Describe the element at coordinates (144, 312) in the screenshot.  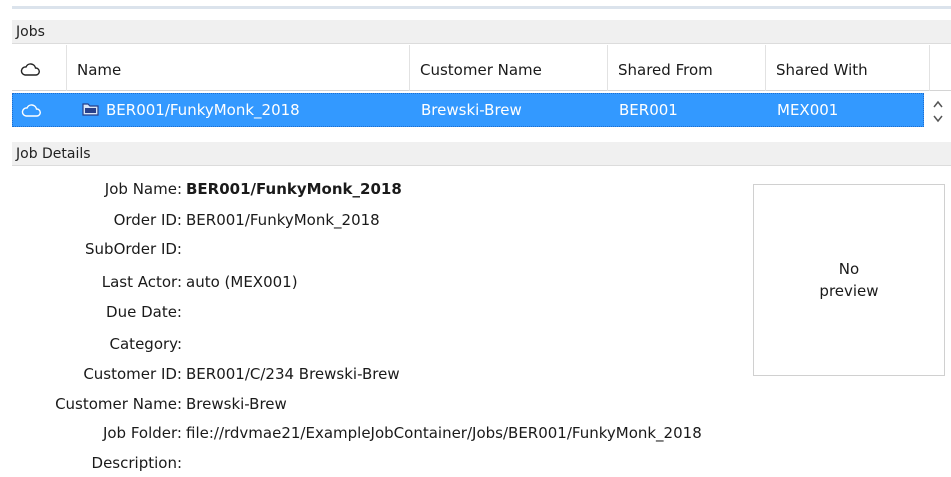
I see `detail-label: Due Date:` at that location.